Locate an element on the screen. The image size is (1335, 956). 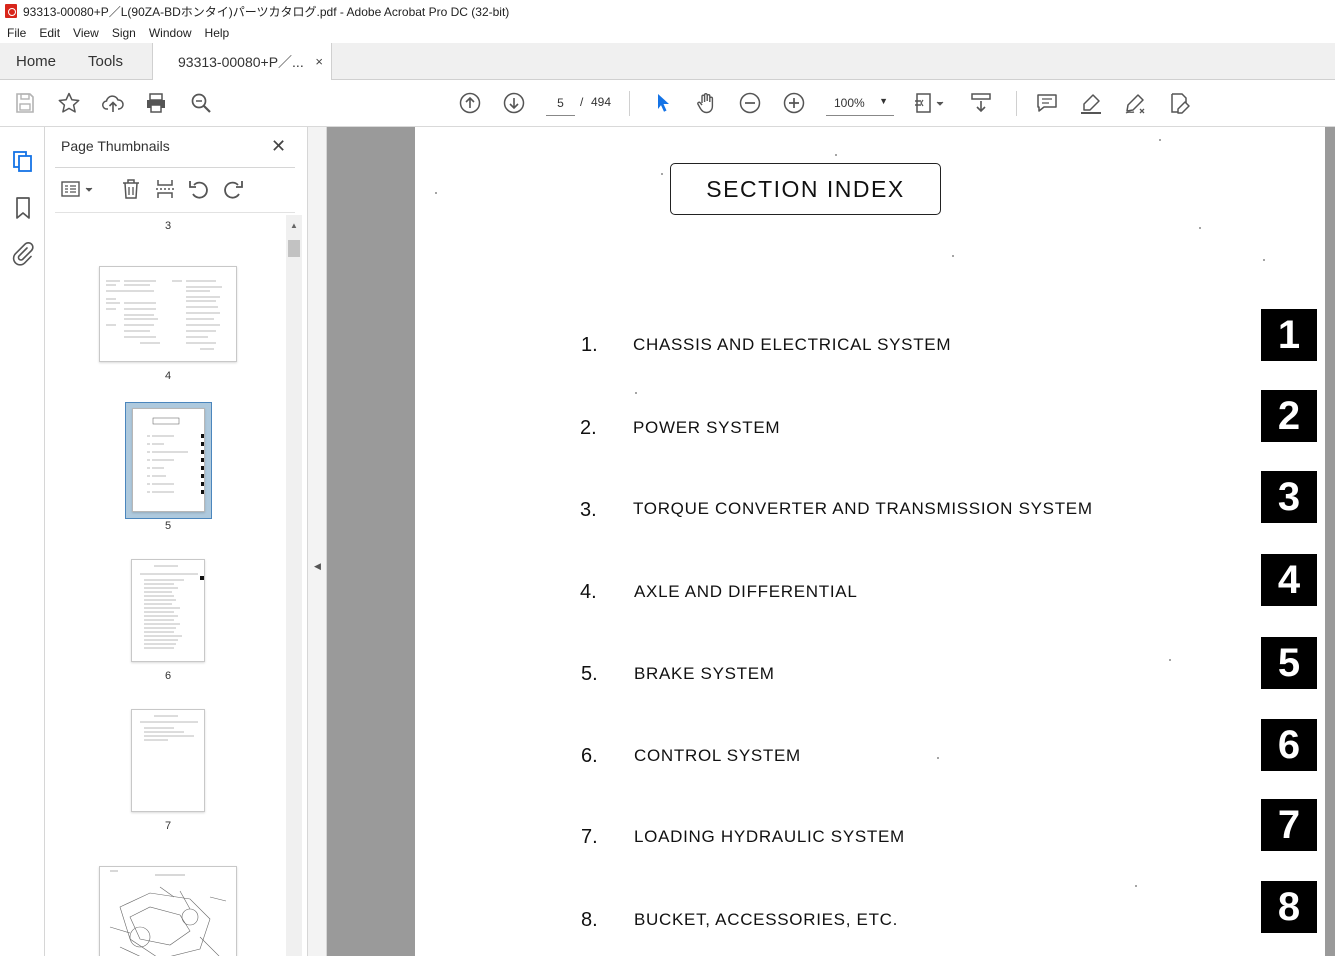
page-thumbnails-icon is located at coordinates (23, 160).